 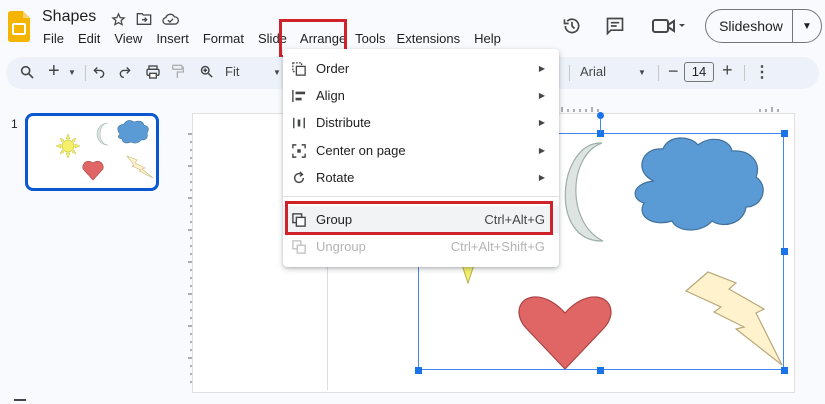 I want to click on order-icon, so click(x=299, y=69).